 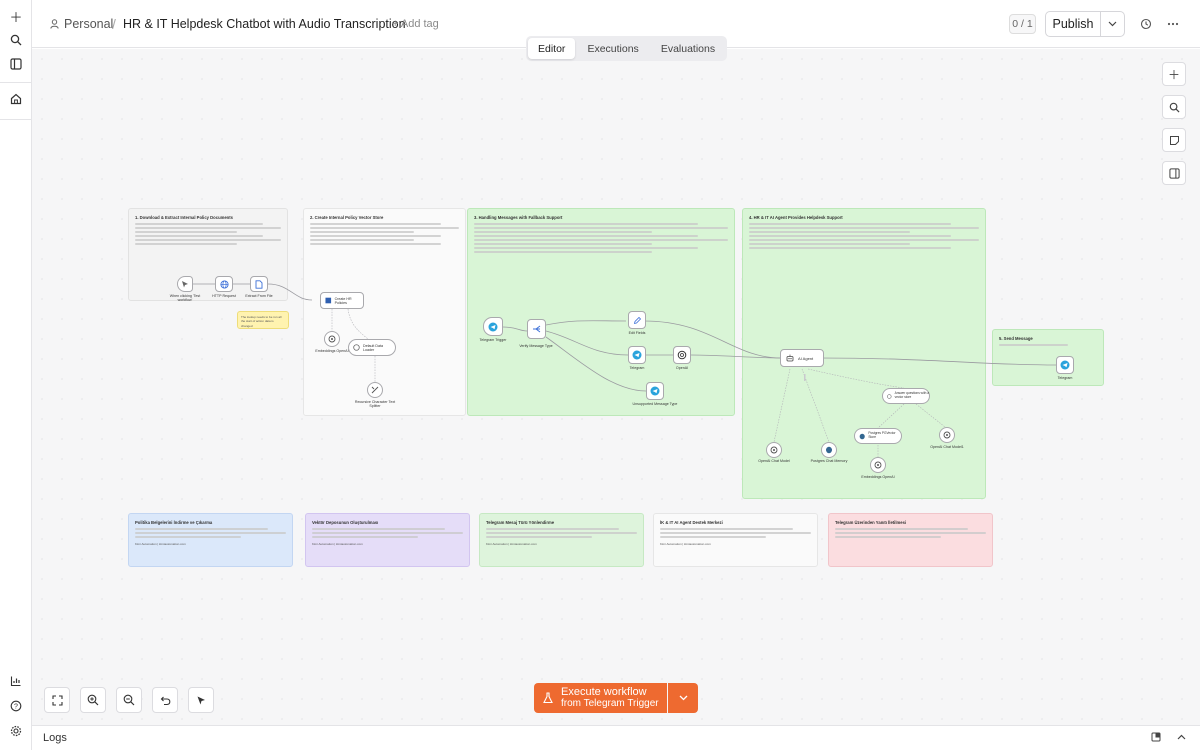 What do you see at coordinates (1181, 738) in the screenshot?
I see `chevron-up-icon` at bounding box center [1181, 738].